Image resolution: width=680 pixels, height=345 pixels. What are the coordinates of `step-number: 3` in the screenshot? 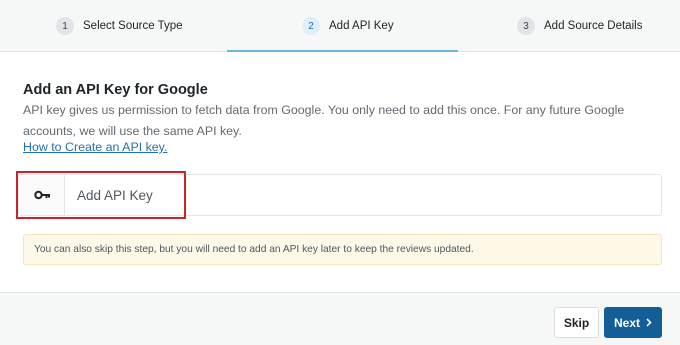 It's located at (526, 26).